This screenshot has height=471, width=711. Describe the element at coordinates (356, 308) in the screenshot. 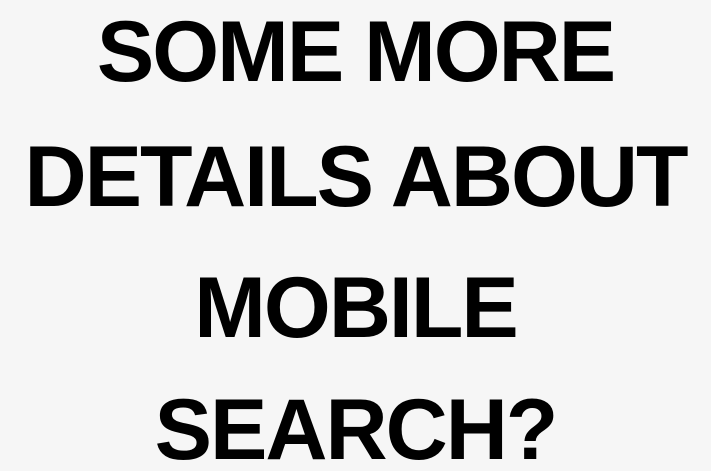

I see `headline-line-3: MOBILE` at that location.